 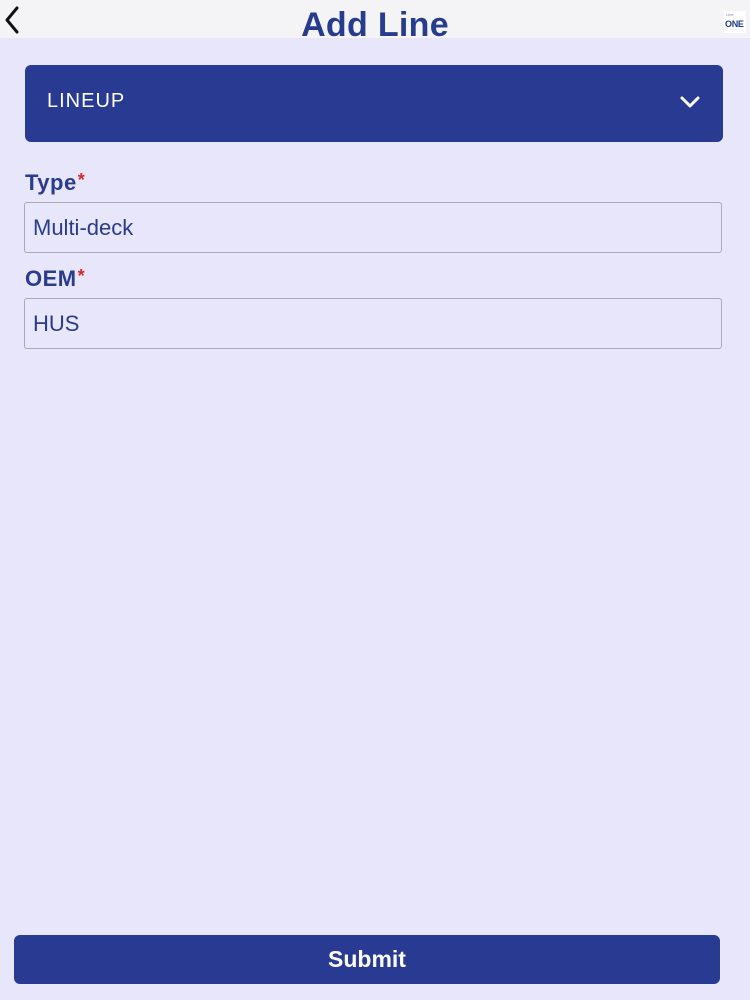 What do you see at coordinates (367, 959) in the screenshot?
I see `submit-button: Submit` at bounding box center [367, 959].